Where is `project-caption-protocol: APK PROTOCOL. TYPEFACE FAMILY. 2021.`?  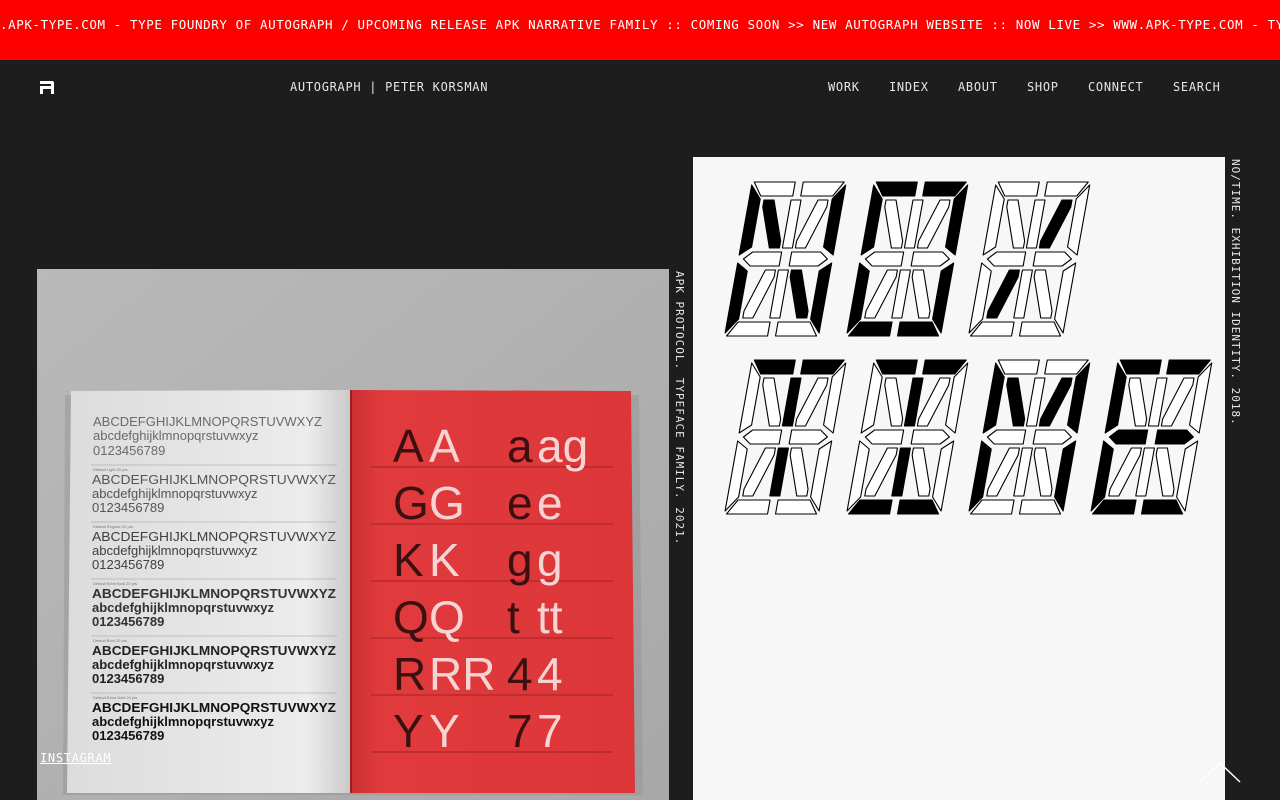 project-caption-protocol: APK PROTOCOL. TYPEFACE FAMILY. 2021. is located at coordinates (679, 408).